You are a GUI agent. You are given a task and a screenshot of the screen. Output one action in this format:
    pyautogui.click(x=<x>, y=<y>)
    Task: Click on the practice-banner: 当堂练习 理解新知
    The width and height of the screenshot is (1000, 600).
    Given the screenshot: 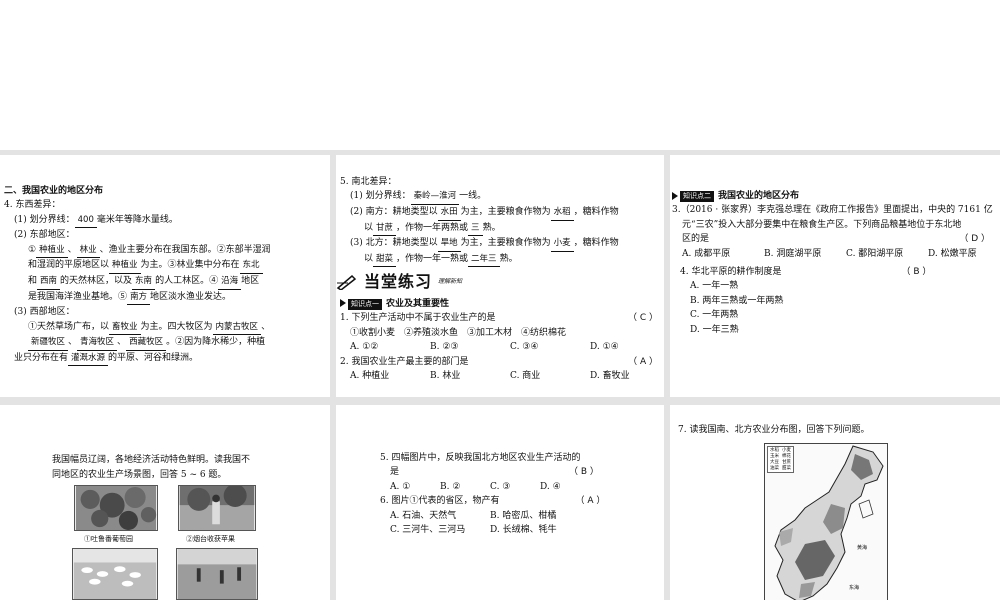 What is the action you would take?
    pyautogui.click(x=500, y=282)
    